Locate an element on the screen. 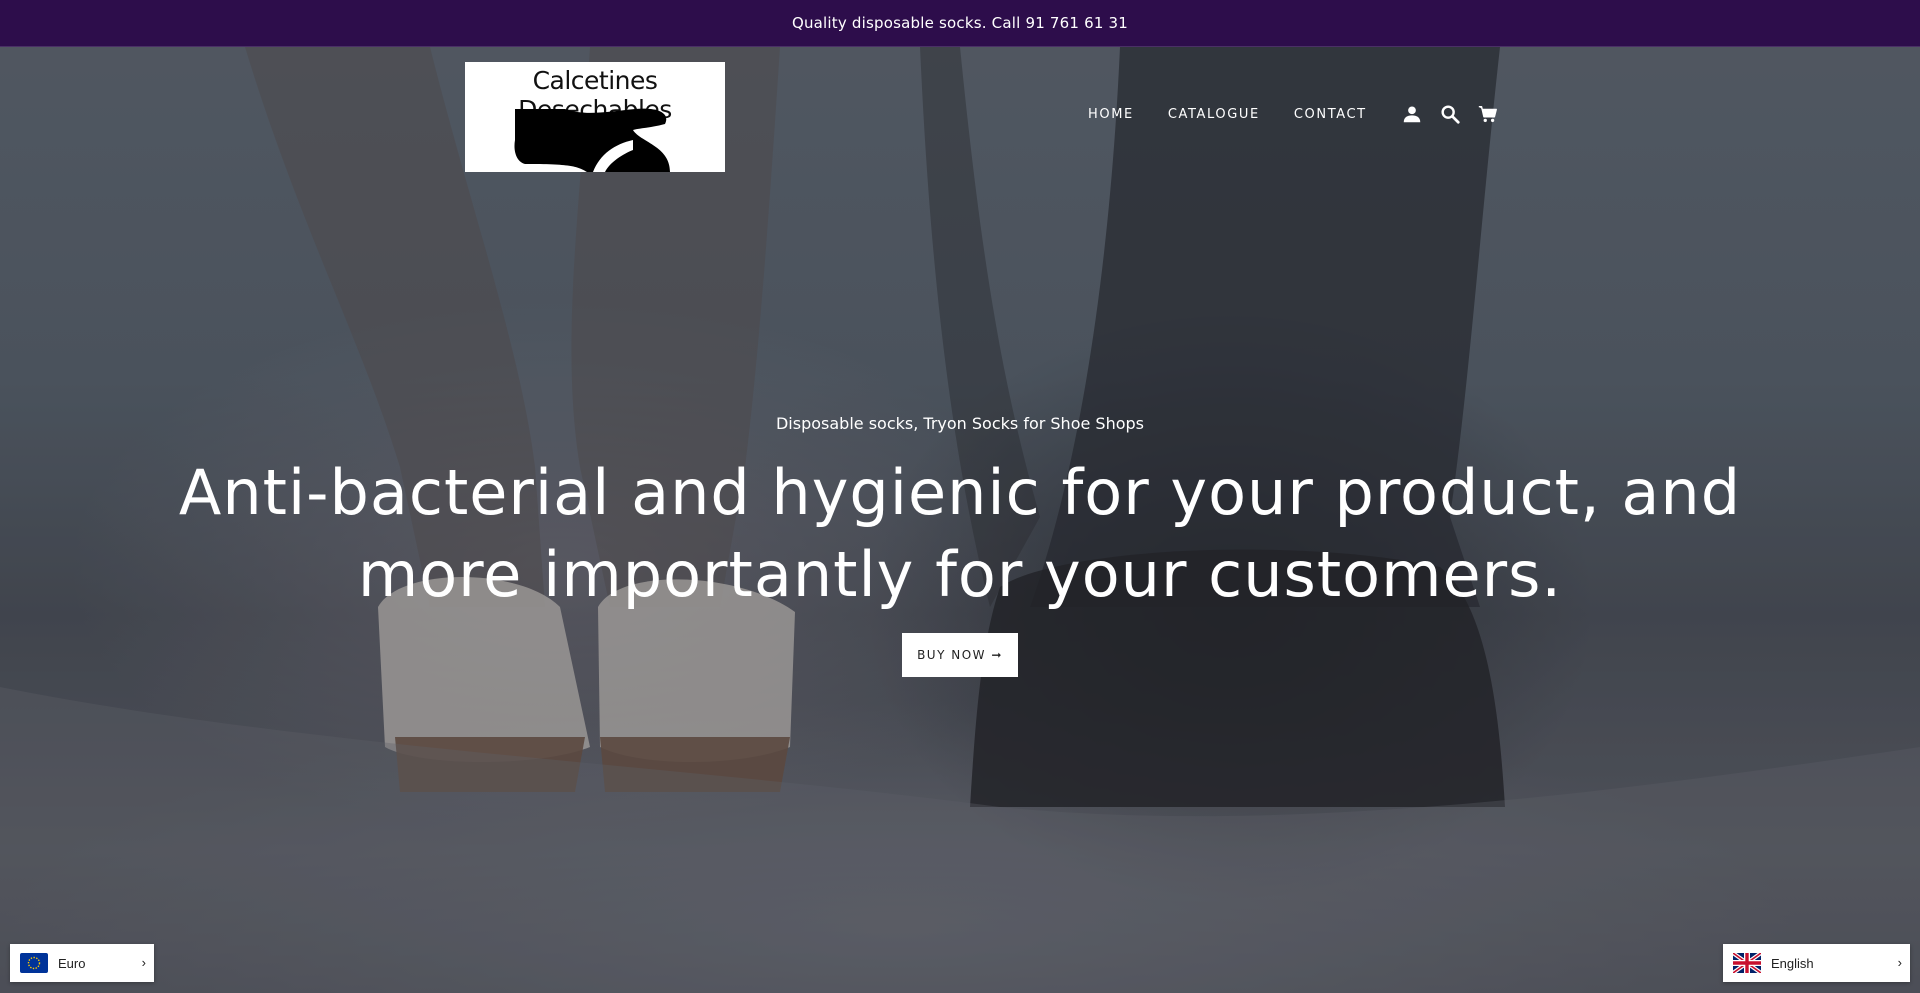 This screenshot has height=993, width=1920. site-logo: Calcetines Desechables is located at coordinates (595, 117).